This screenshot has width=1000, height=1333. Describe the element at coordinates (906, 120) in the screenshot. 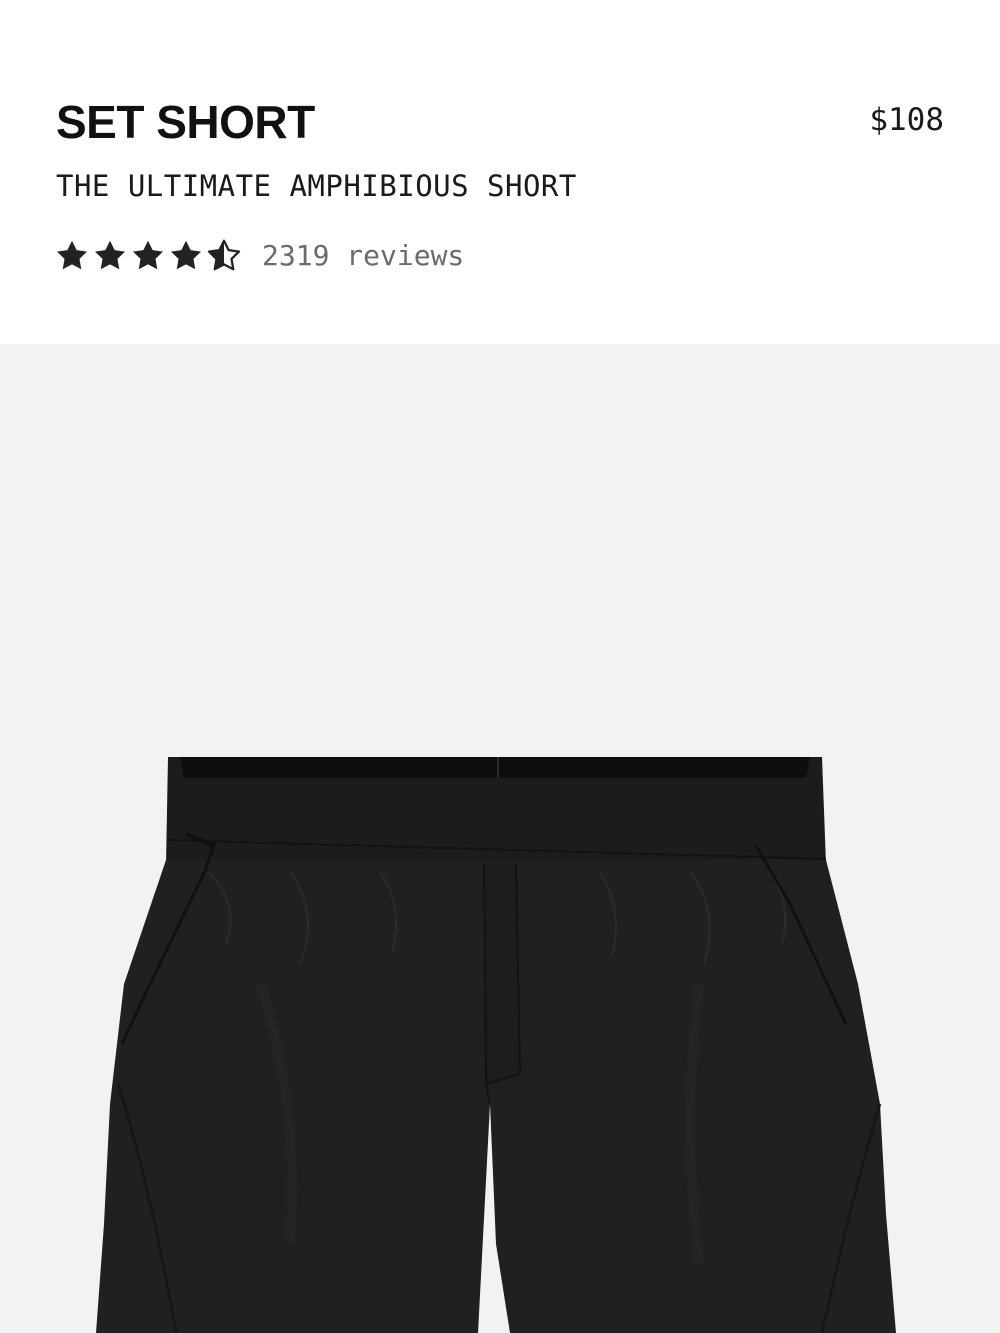

I see `product-price: $108` at that location.